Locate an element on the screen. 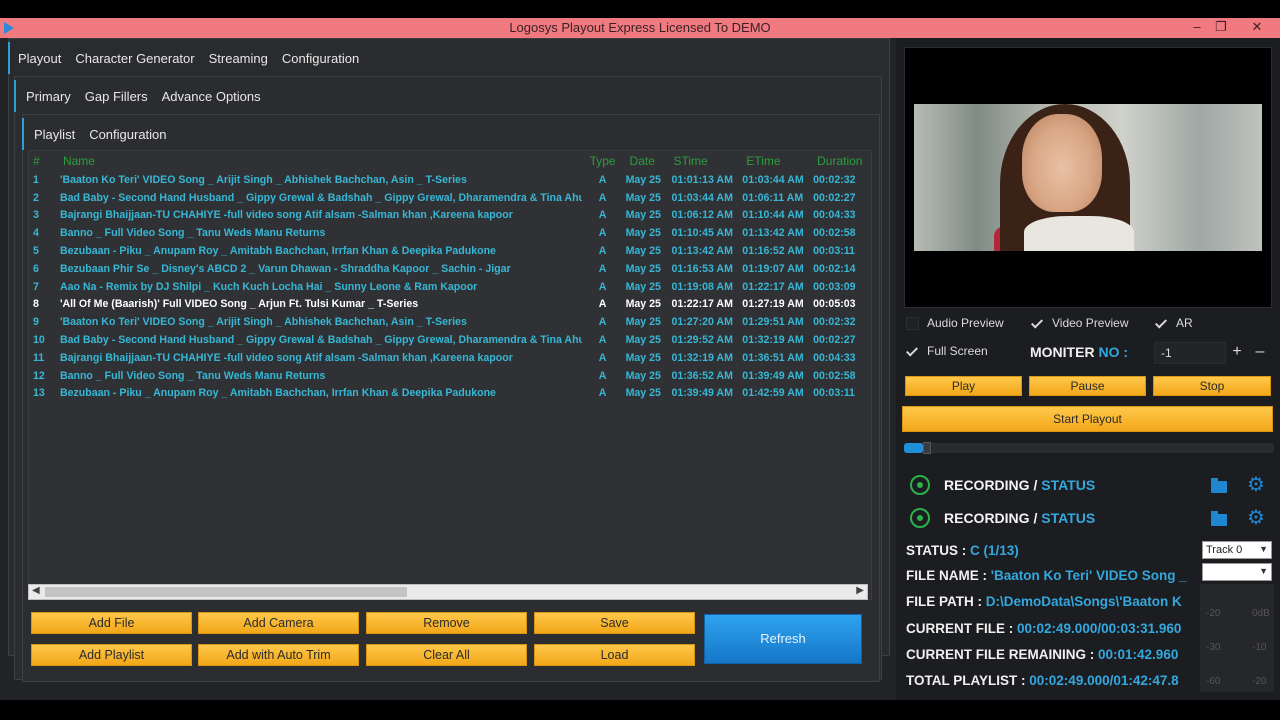 The height and width of the screenshot is (720, 1280). tab-advance-options: Advance Options is located at coordinates (211, 96).